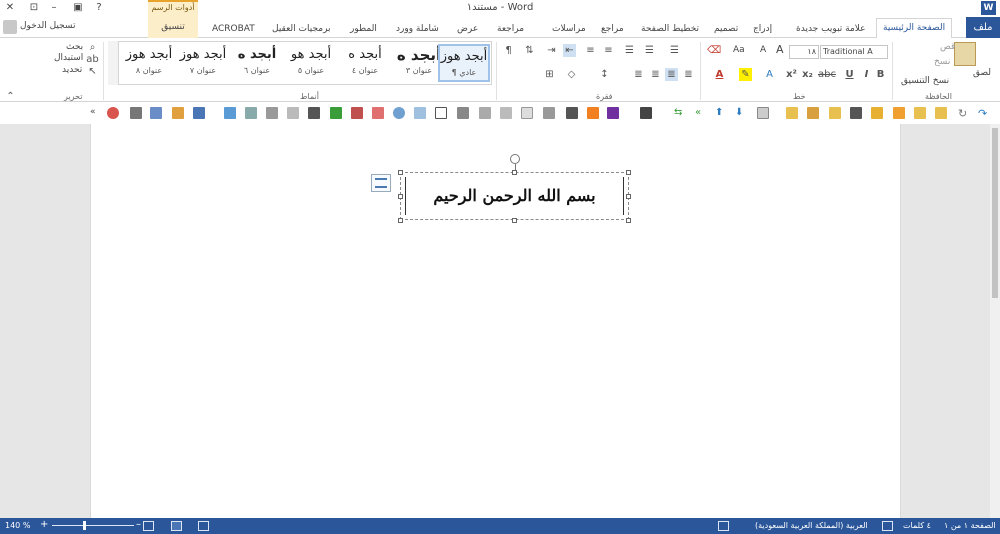  I want to click on bullets-icon: ☰, so click(674, 50).